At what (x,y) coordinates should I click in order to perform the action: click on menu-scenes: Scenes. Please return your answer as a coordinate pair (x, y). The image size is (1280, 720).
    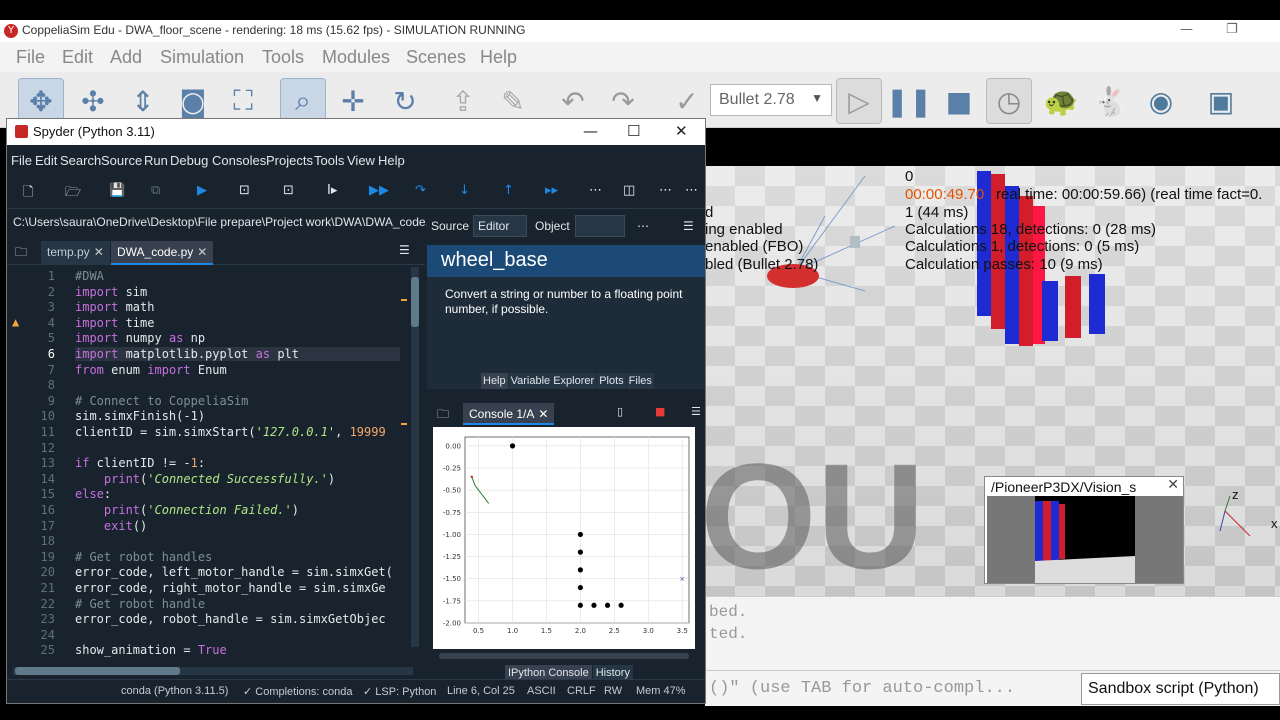
    Looking at the image, I should click on (436, 57).